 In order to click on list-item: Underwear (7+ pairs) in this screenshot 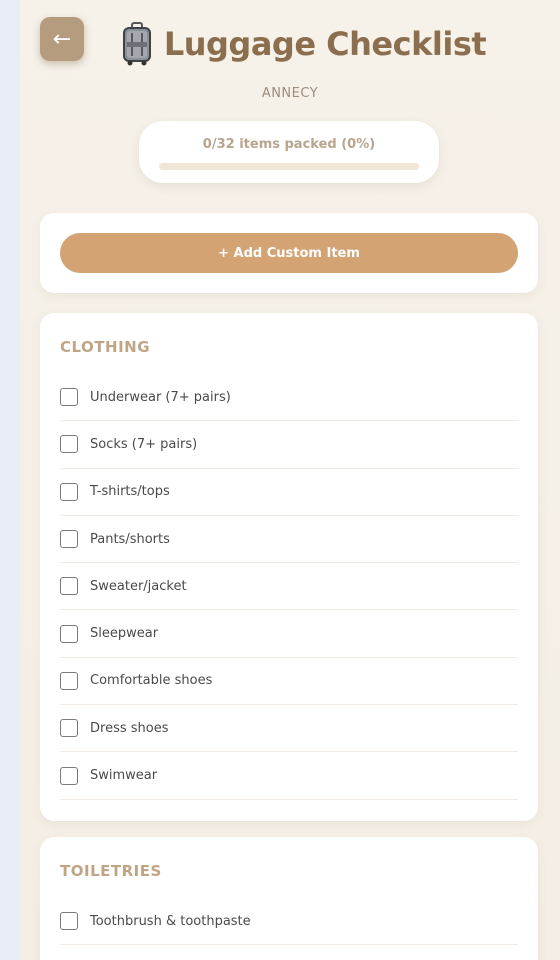, I will do `click(289, 398)`.